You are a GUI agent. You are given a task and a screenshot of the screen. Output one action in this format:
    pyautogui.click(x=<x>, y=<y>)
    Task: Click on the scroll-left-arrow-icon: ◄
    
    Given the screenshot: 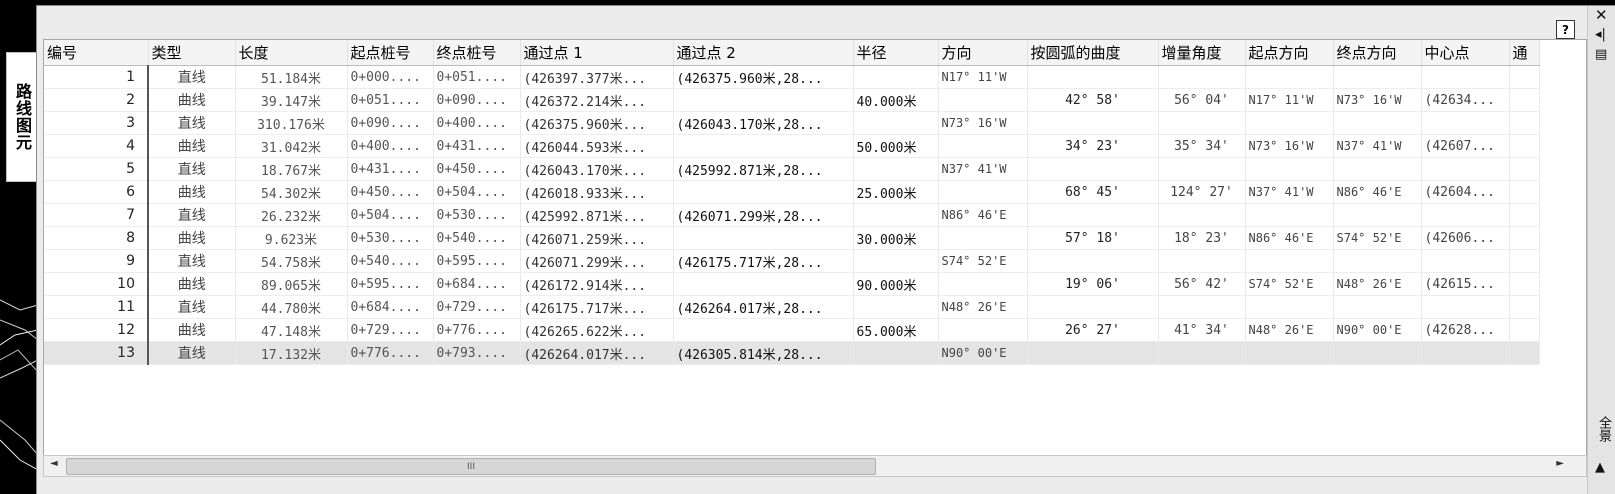 What is the action you would take?
    pyautogui.click(x=54, y=463)
    